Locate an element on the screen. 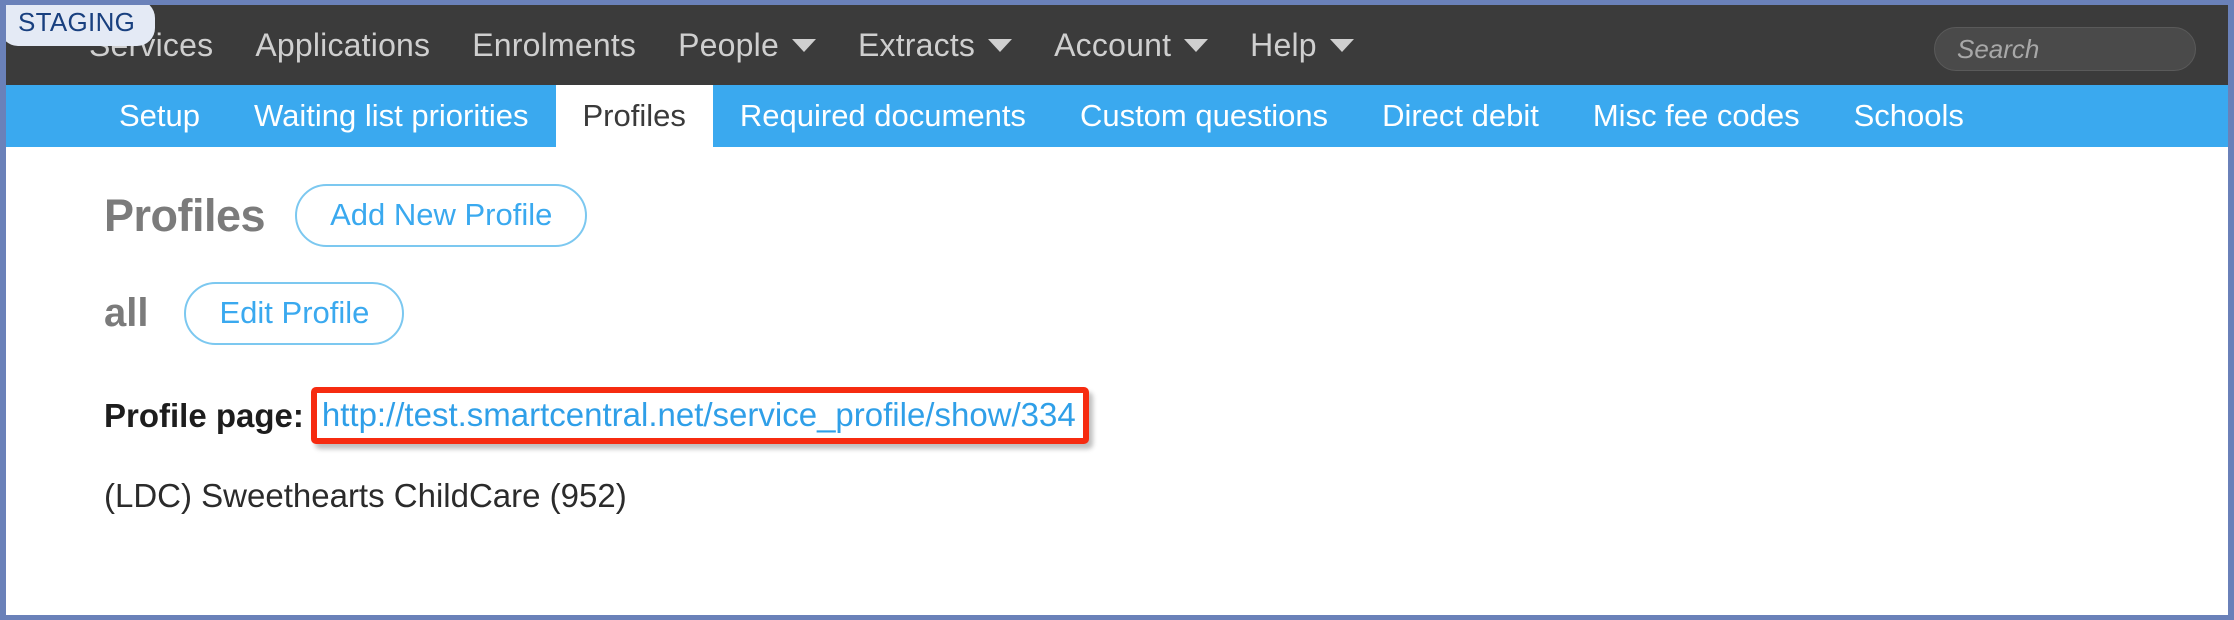  search-box is located at coordinates (2081, 49).